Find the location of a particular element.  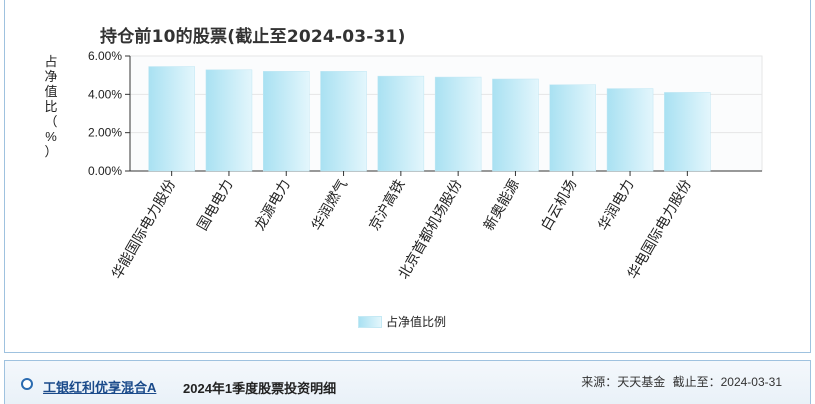

source-label: 来源：天天基金 is located at coordinates (623, 382).